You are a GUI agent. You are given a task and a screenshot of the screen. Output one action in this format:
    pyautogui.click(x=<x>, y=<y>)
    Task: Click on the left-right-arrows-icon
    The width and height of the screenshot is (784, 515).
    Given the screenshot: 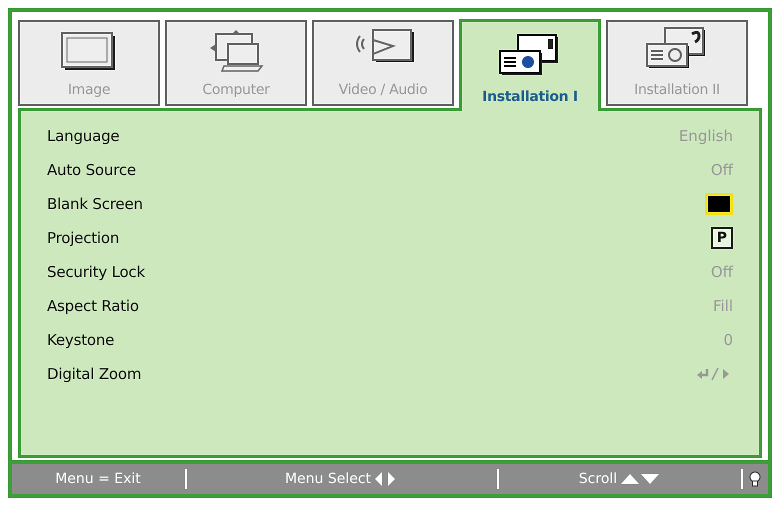 What is the action you would take?
    pyautogui.click(x=386, y=479)
    